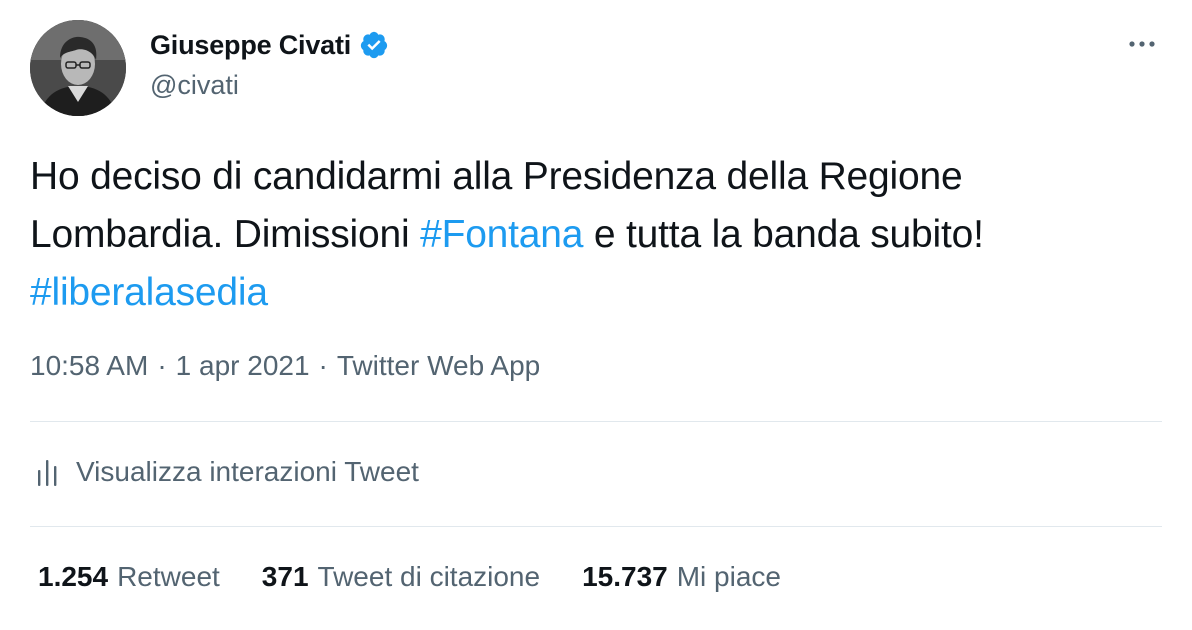 The image size is (1192, 630). What do you see at coordinates (89, 365) in the screenshot?
I see `tweet-time: 10:58 AM` at bounding box center [89, 365].